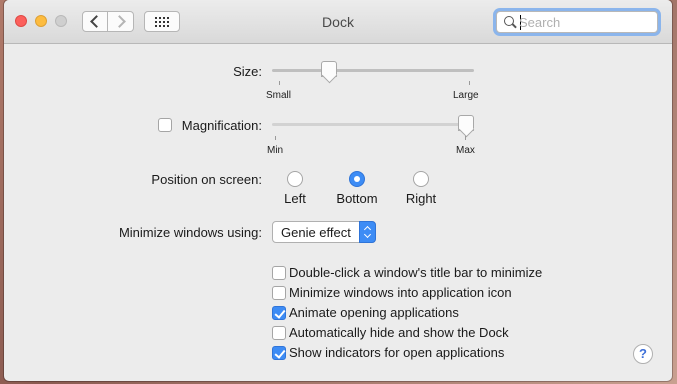 The width and height of the screenshot is (677, 384). Describe the element at coordinates (466, 95) in the screenshot. I see `size-max-label: Large` at that location.